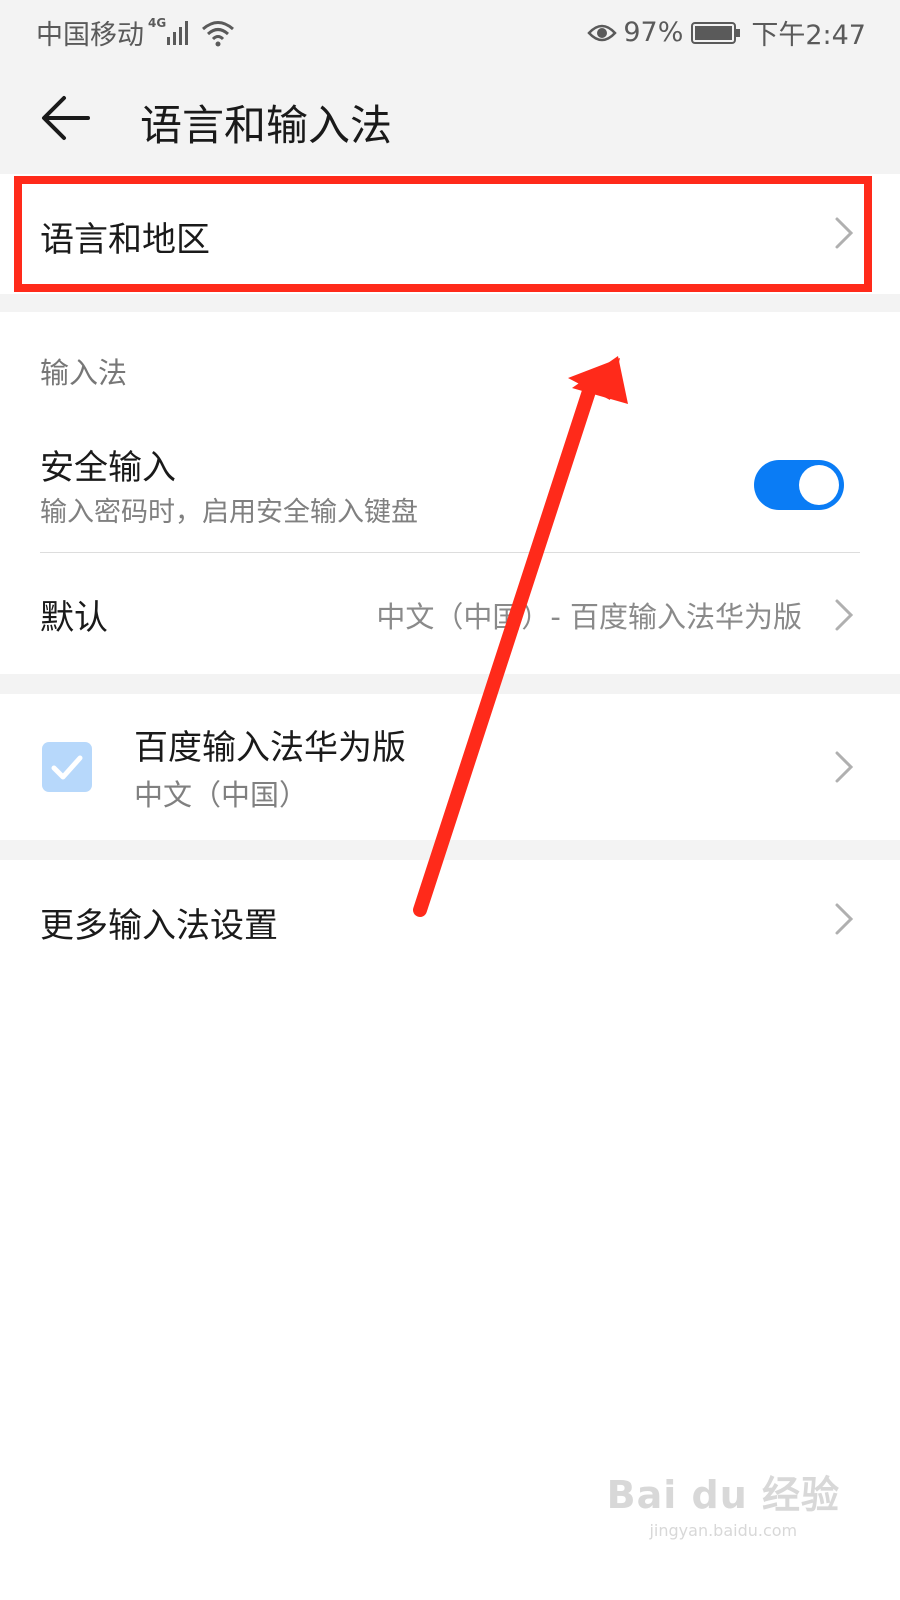 The width and height of the screenshot is (900, 1600). What do you see at coordinates (84, 373) in the screenshot?
I see `section-title: 输入法` at bounding box center [84, 373].